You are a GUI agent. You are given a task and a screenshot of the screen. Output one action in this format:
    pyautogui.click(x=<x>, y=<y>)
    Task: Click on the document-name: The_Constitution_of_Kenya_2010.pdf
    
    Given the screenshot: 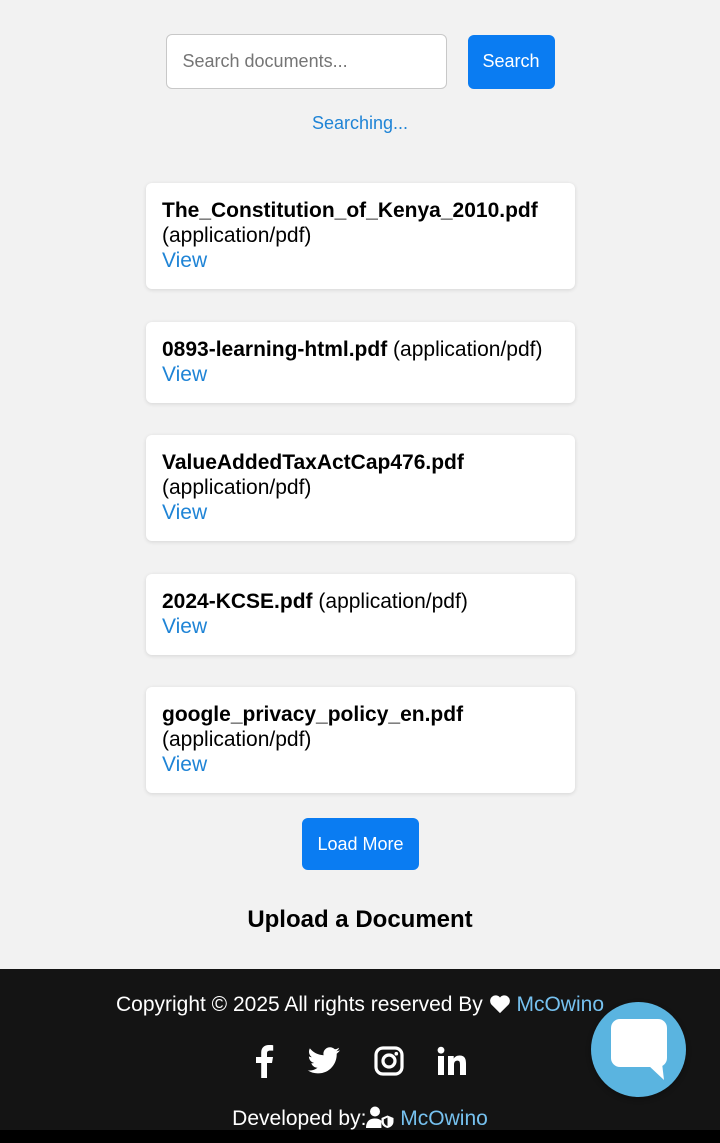 What is the action you would take?
    pyautogui.click(x=350, y=210)
    